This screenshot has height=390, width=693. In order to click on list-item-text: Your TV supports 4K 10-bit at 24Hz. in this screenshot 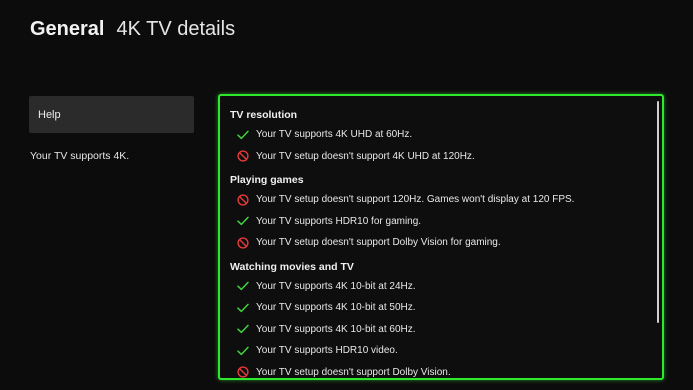, I will do `click(336, 286)`.